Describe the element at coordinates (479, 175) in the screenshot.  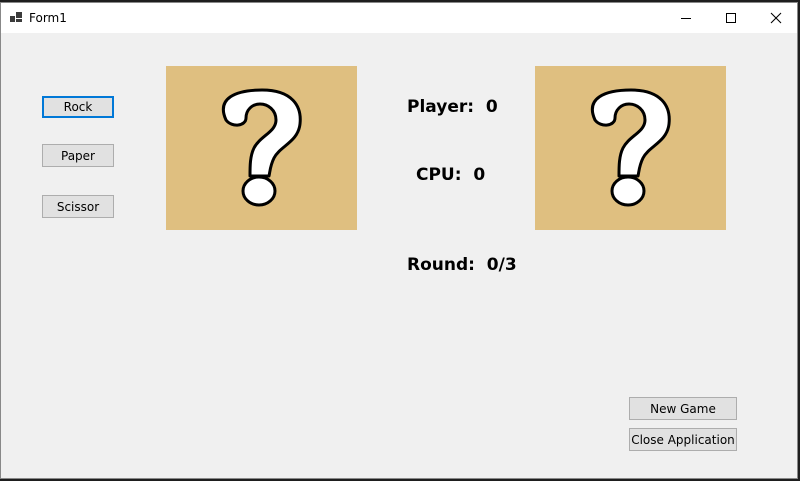
I see `cpu-score-value: 0` at that location.